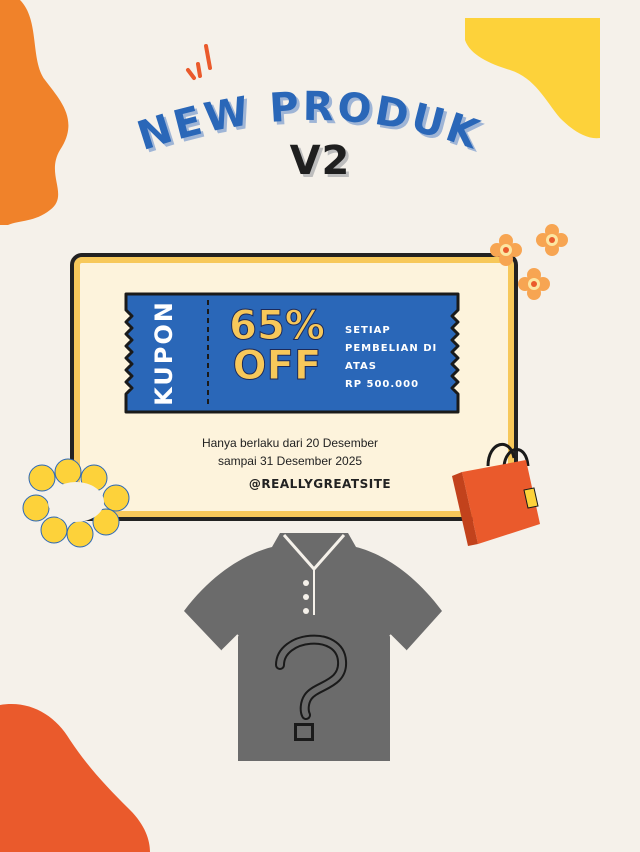 This screenshot has height=852, width=640. I want to click on shopping-bag-icon, so click(496, 494).